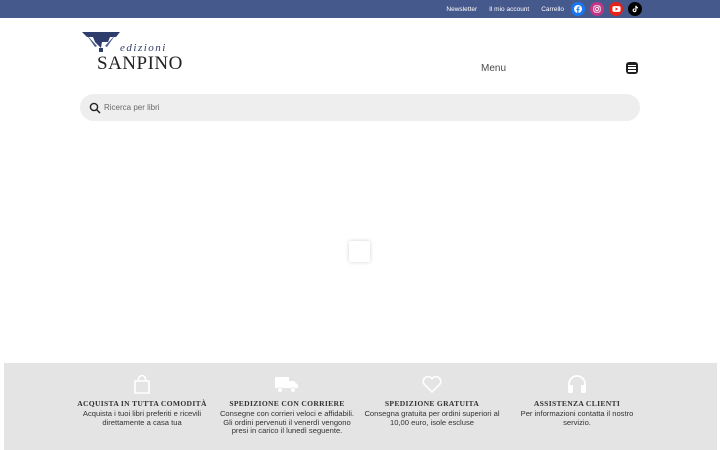  I want to click on headphones-icon, so click(577, 384).